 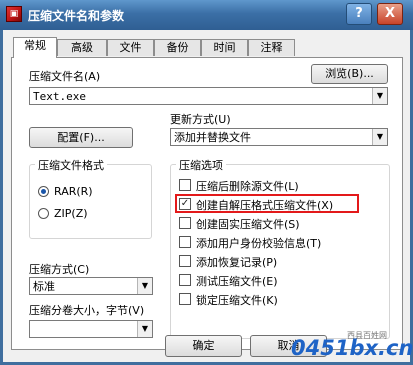 I want to click on ok-button: 确定, so click(x=203, y=346).